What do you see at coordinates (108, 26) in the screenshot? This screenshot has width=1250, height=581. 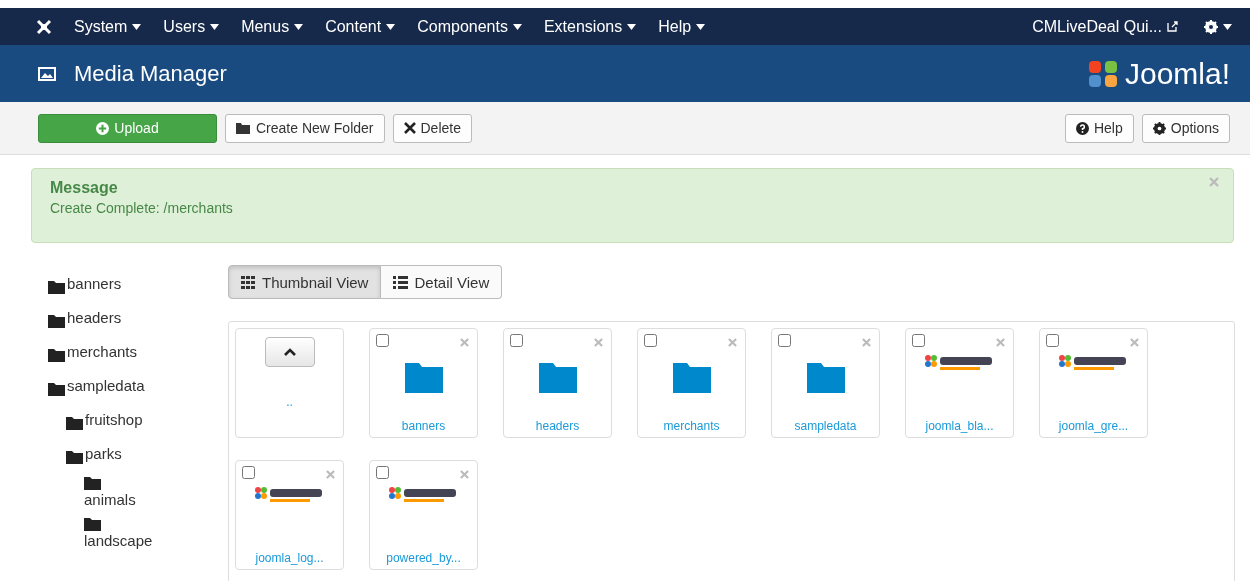 I see `menu-item: System` at bounding box center [108, 26].